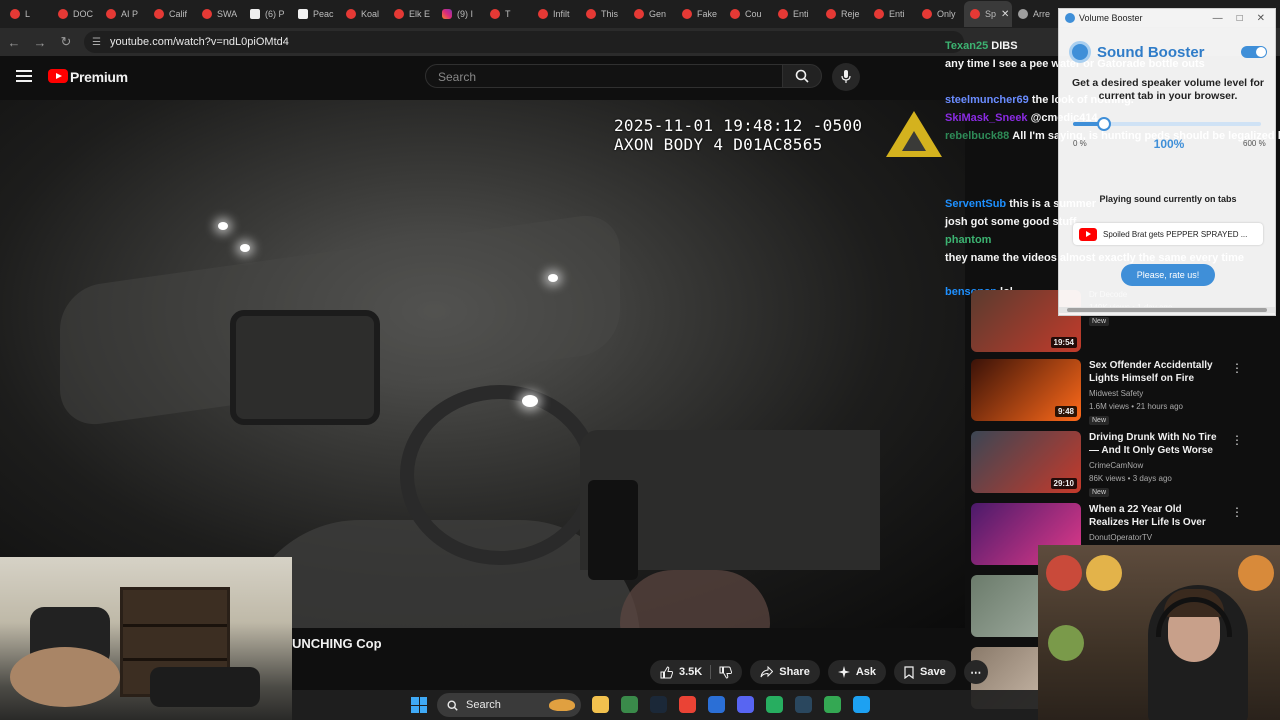 This screenshot has height=720, width=1280. Describe the element at coordinates (987, 100) in the screenshot. I see `chat-username: steelmuncher69` at that location.